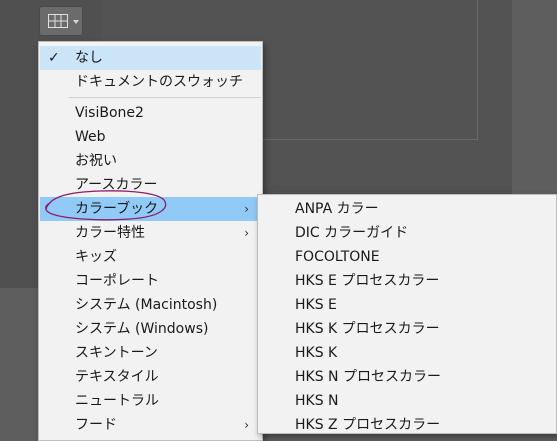 The width and height of the screenshot is (557, 441). I want to click on menu-item-textile: テキスタイル, so click(150, 377).